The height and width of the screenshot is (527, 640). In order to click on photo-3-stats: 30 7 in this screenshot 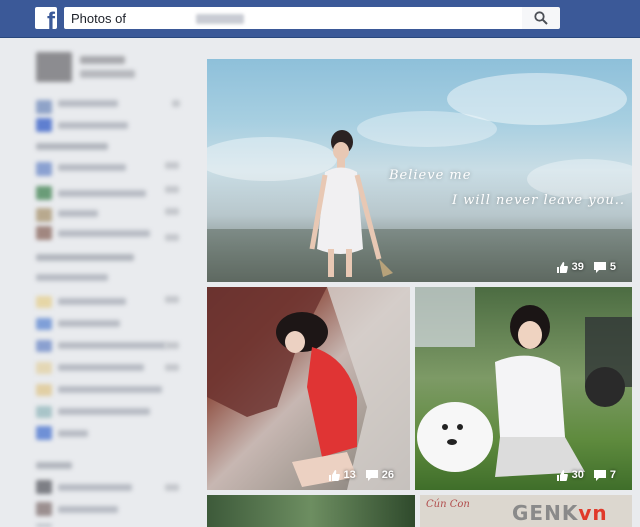, I will do `click(589, 475)`.